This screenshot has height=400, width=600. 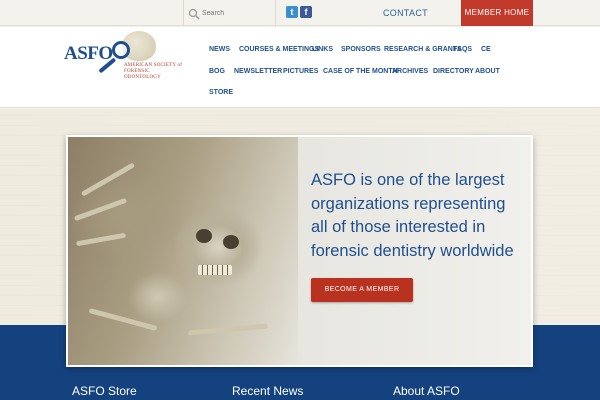 What do you see at coordinates (194, 14) in the screenshot?
I see `search-icon` at bounding box center [194, 14].